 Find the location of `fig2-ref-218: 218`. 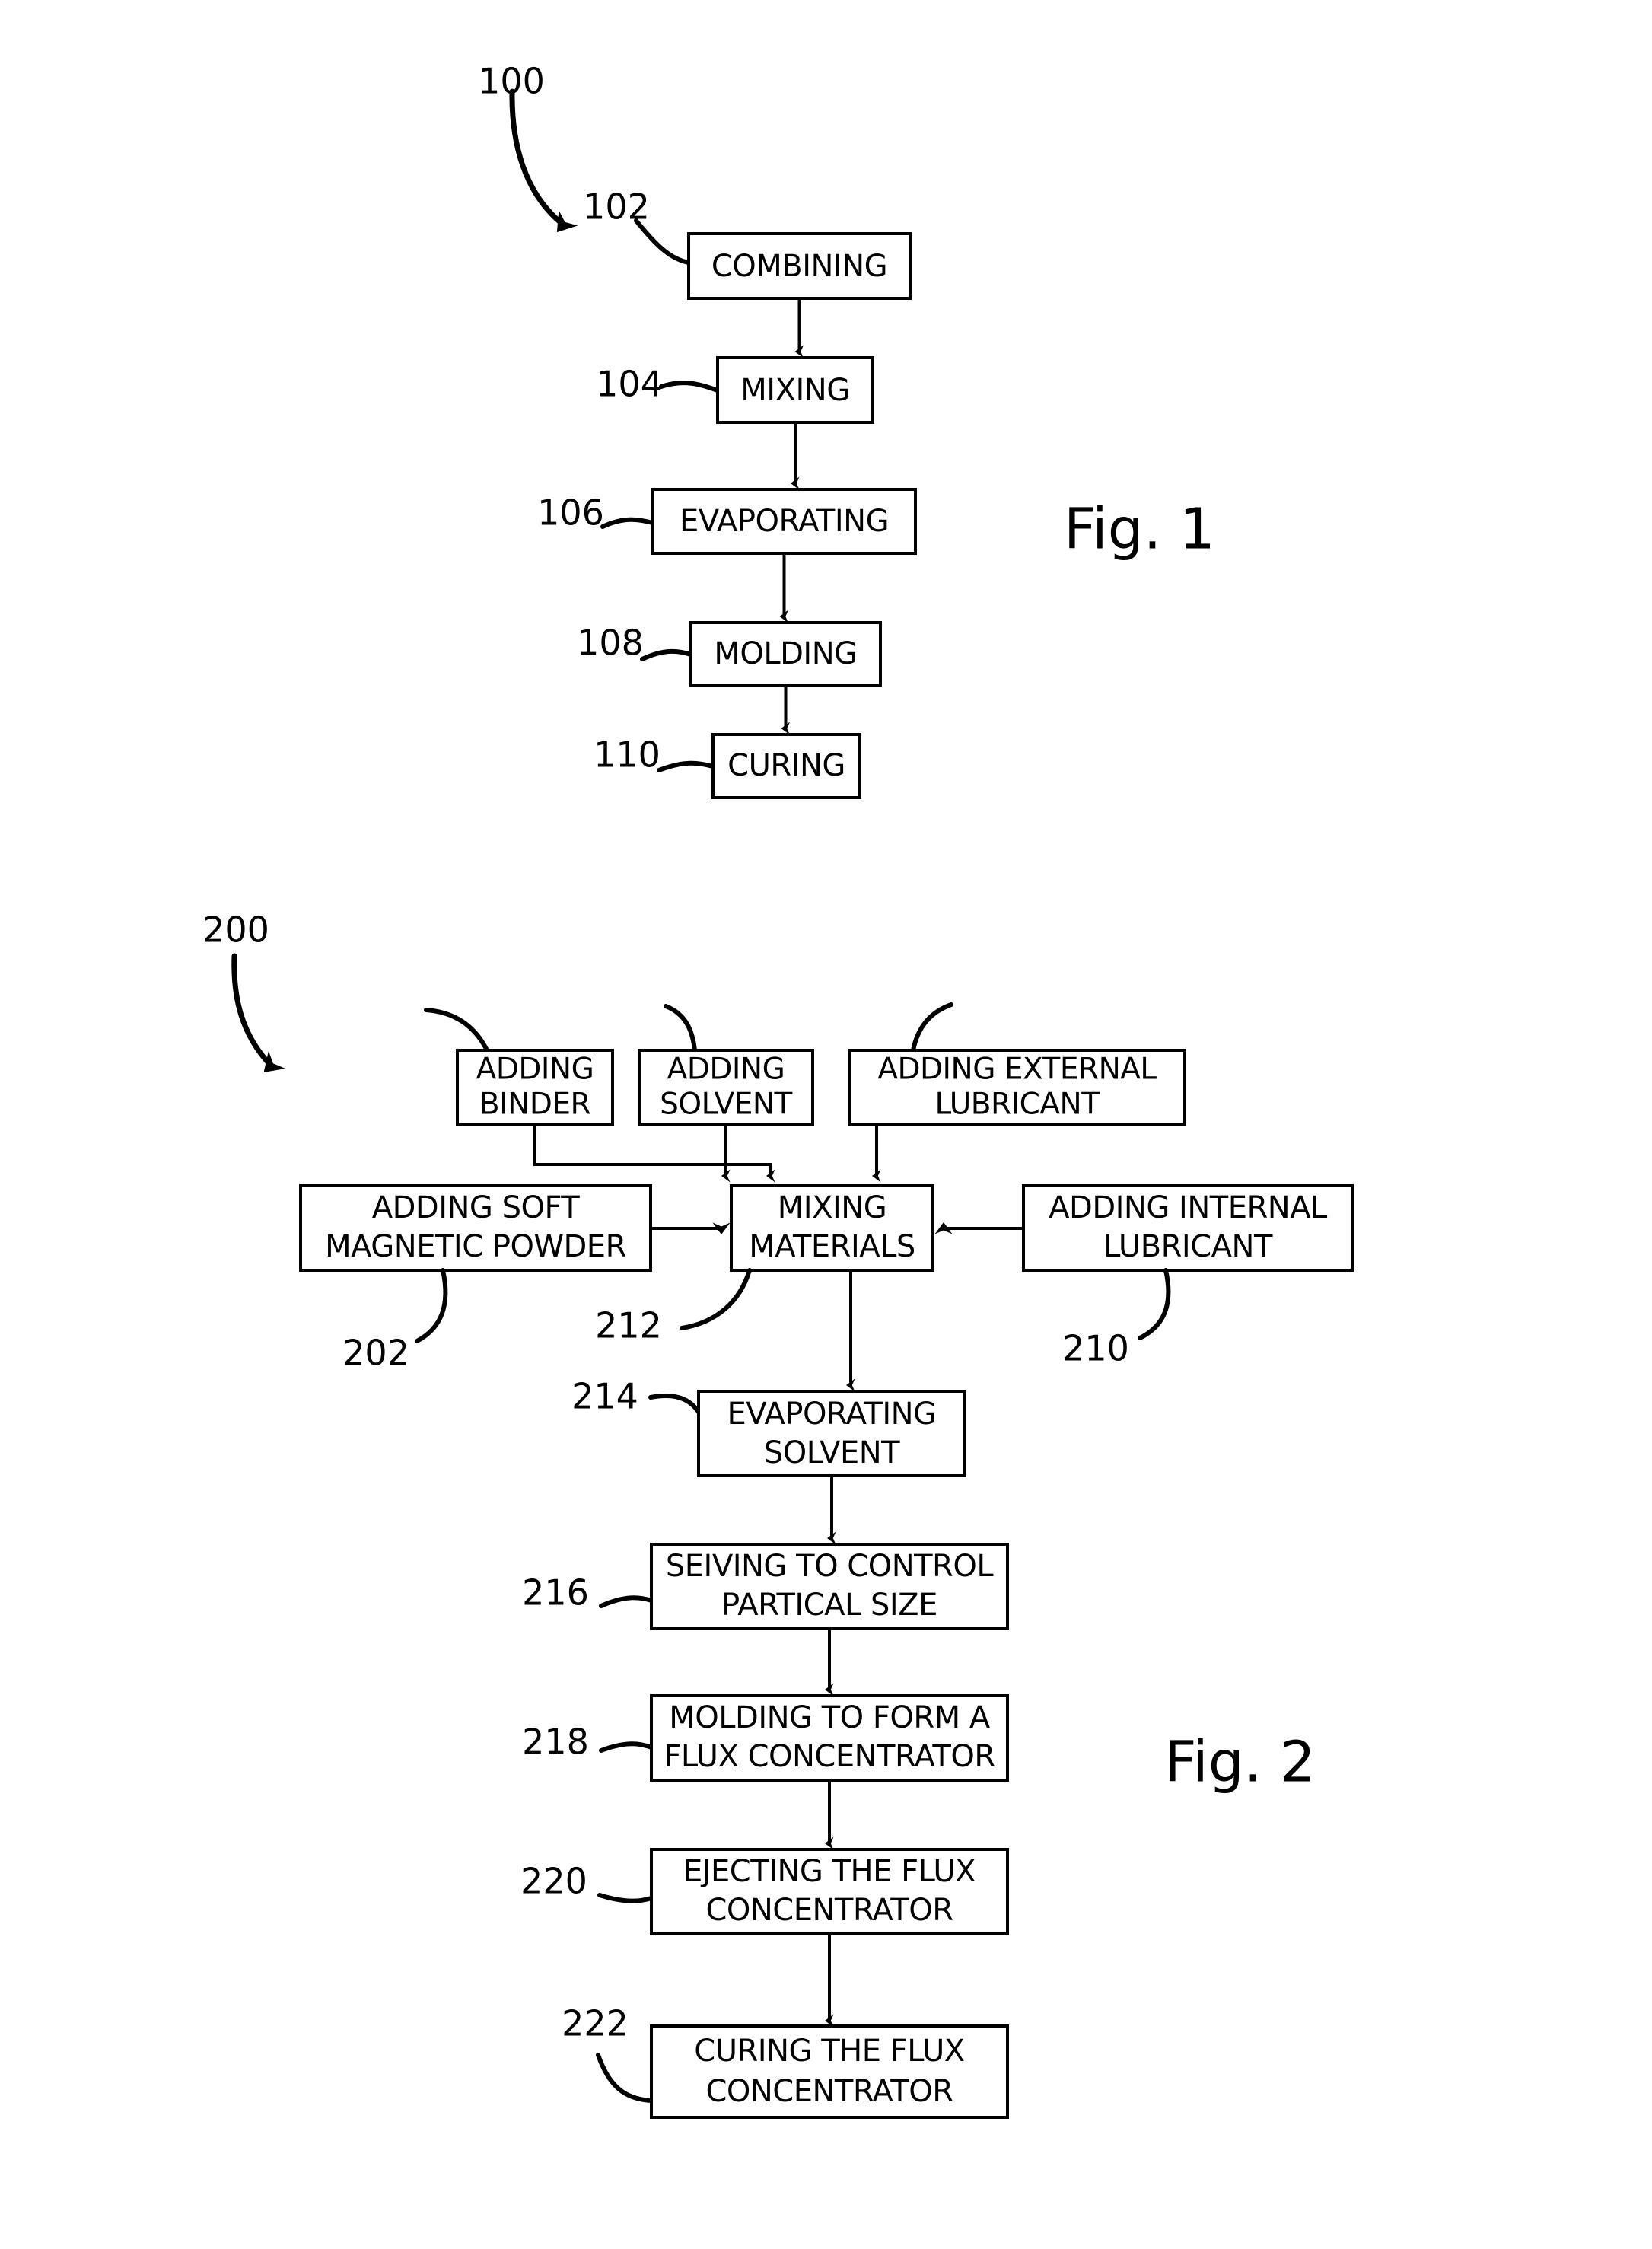

fig2-ref-218: 218 is located at coordinates (555, 1743).